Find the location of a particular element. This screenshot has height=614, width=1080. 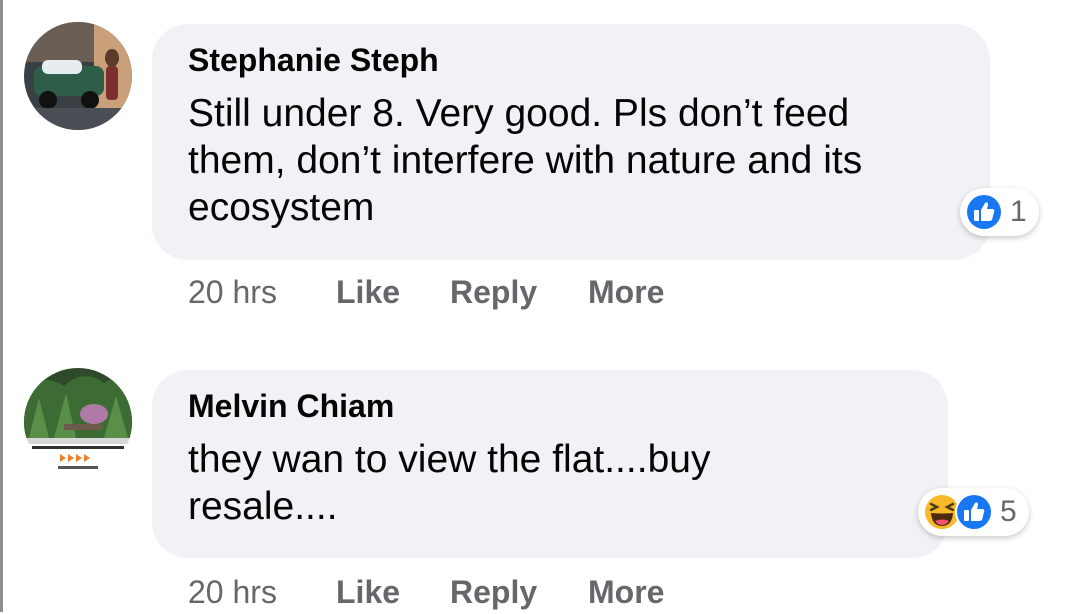

comment-author: Stephanie Steph is located at coordinates (313, 60).